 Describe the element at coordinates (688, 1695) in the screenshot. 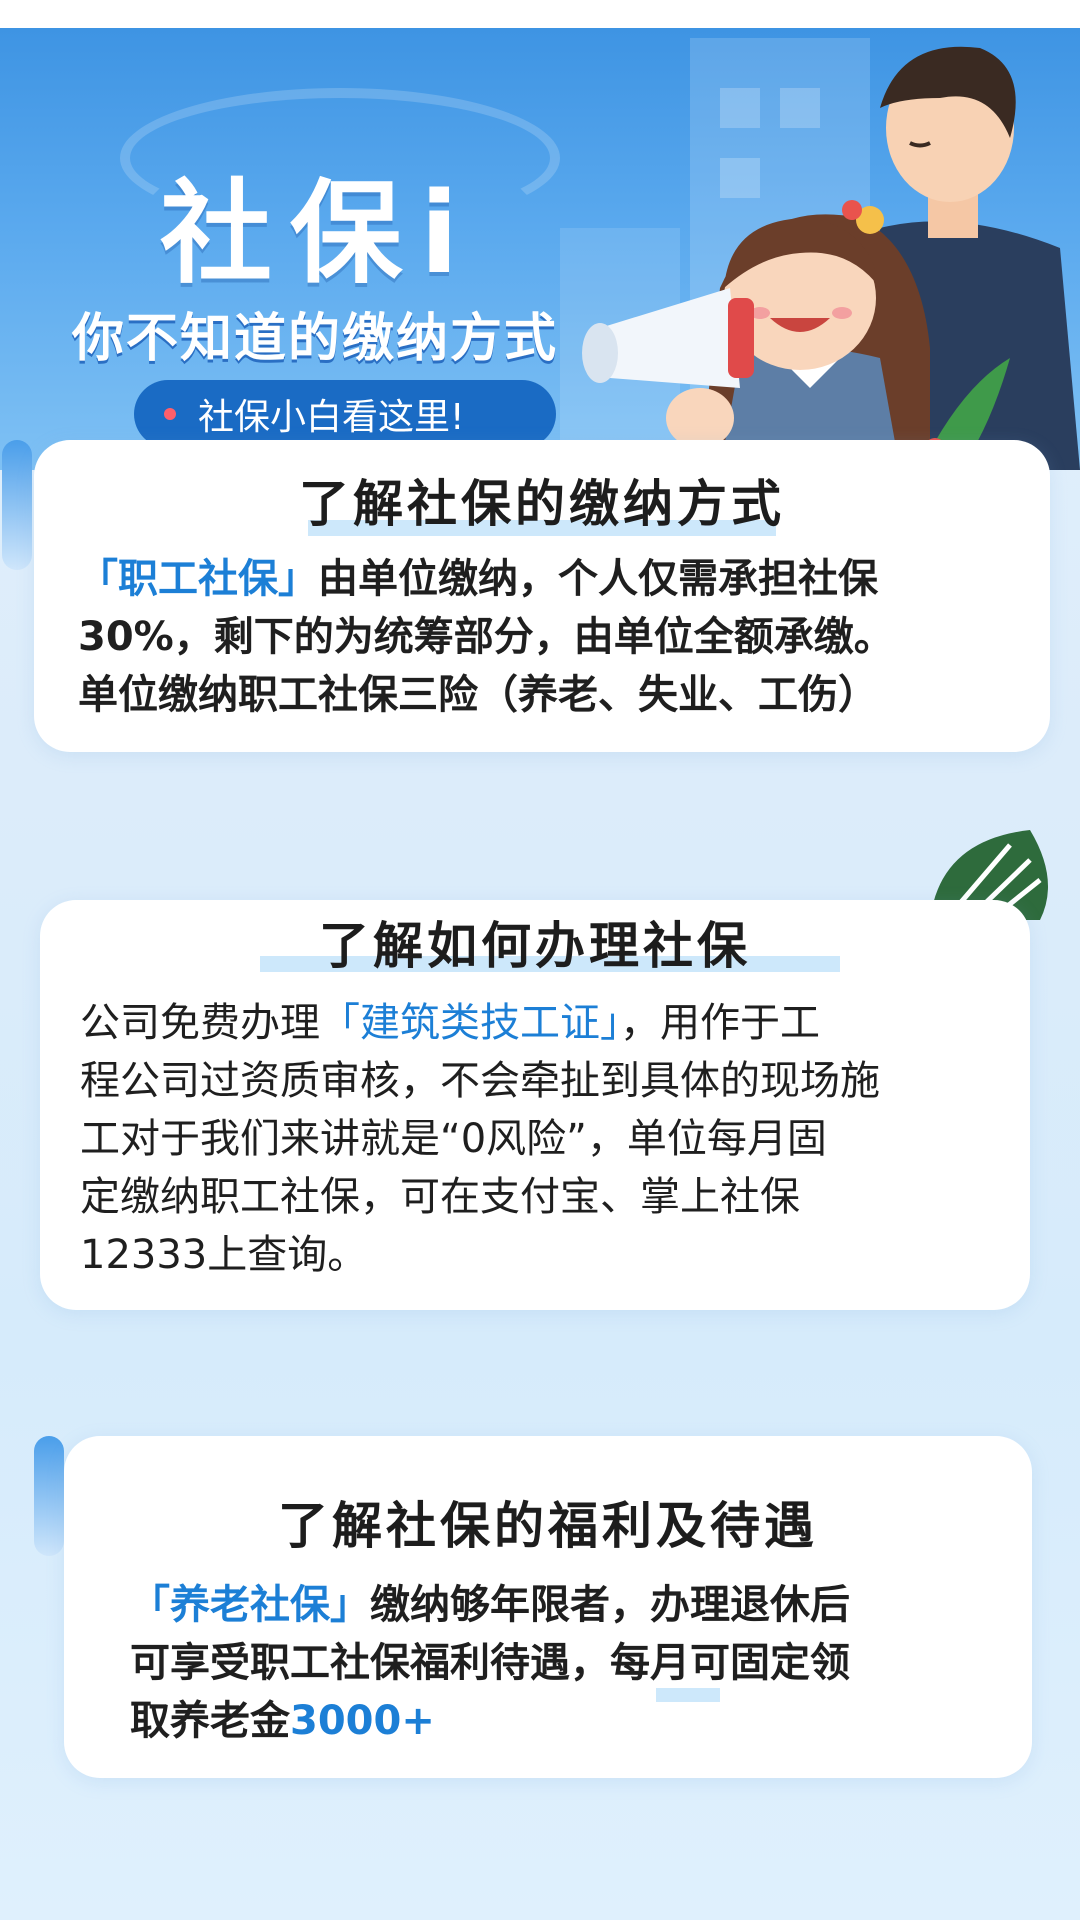

I see `decorative-bar` at that location.